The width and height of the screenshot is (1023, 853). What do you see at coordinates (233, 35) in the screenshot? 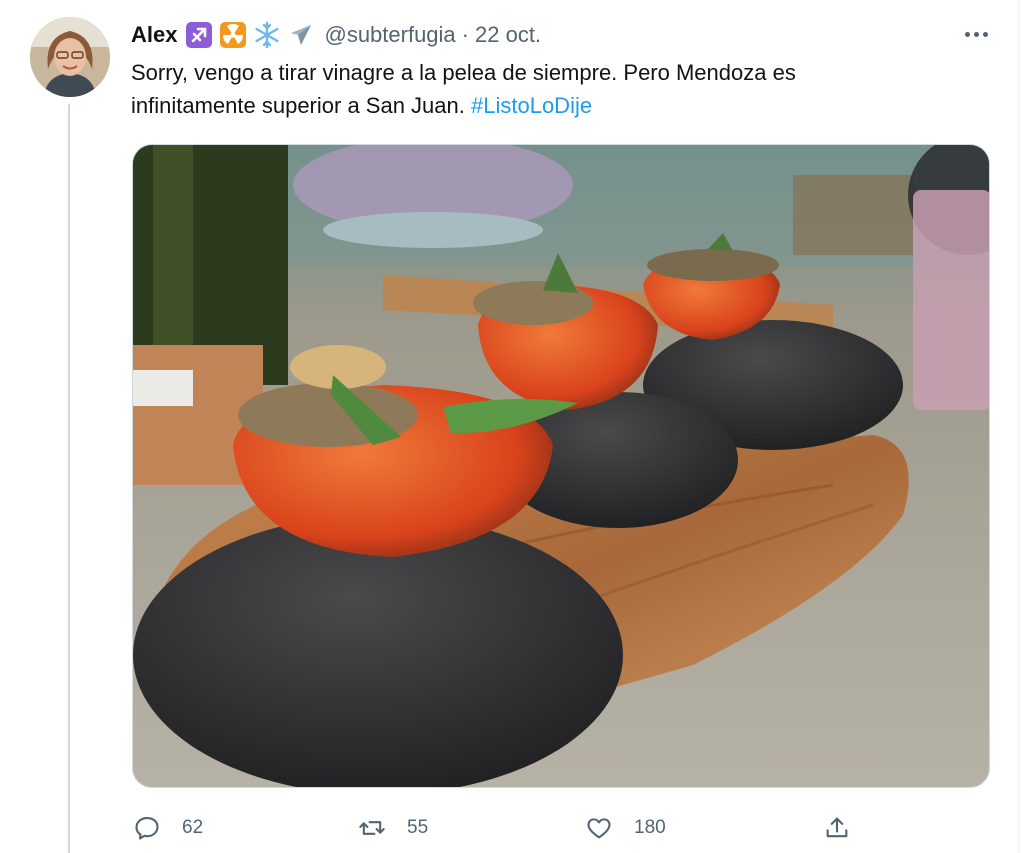
I see `radioactive-icon` at bounding box center [233, 35].